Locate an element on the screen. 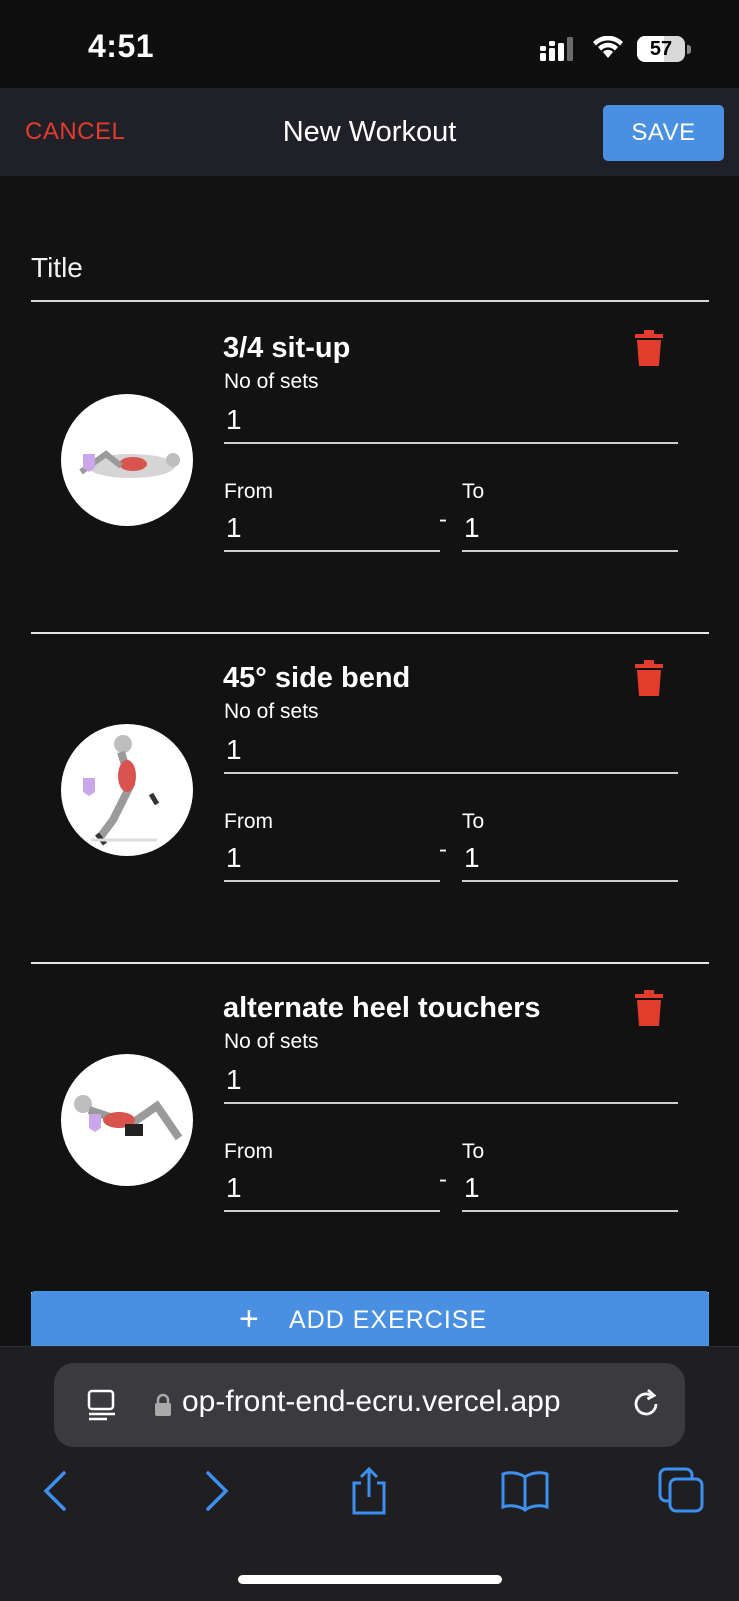 Image resolution: width=739 pixels, height=1601 pixels. reader-icon is located at coordinates (102, 1405).